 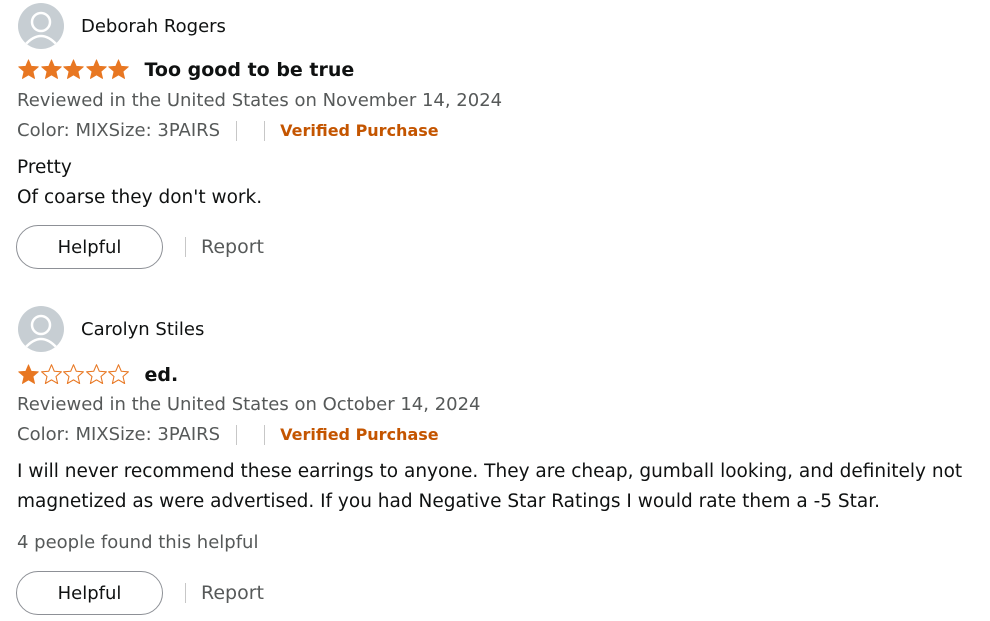 I want to click on reviewer-profile: Deborah Rogers, so click(x=122, y=26).